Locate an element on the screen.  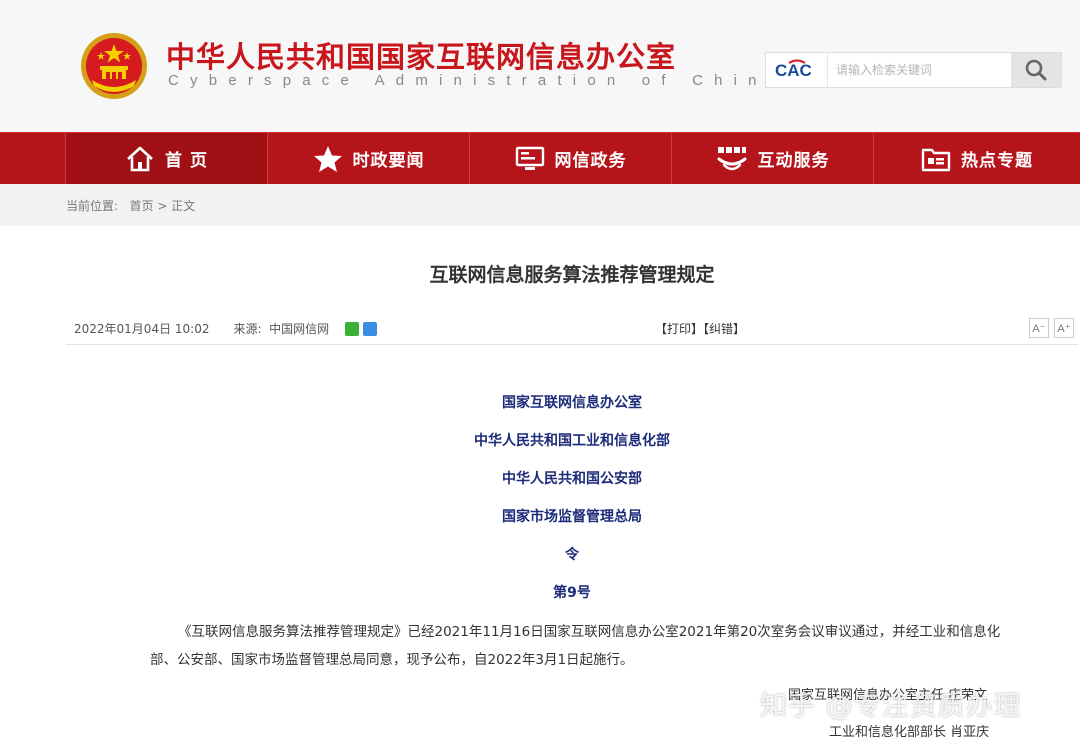
cac-logo: CAC is located at coordinates (797, 70).